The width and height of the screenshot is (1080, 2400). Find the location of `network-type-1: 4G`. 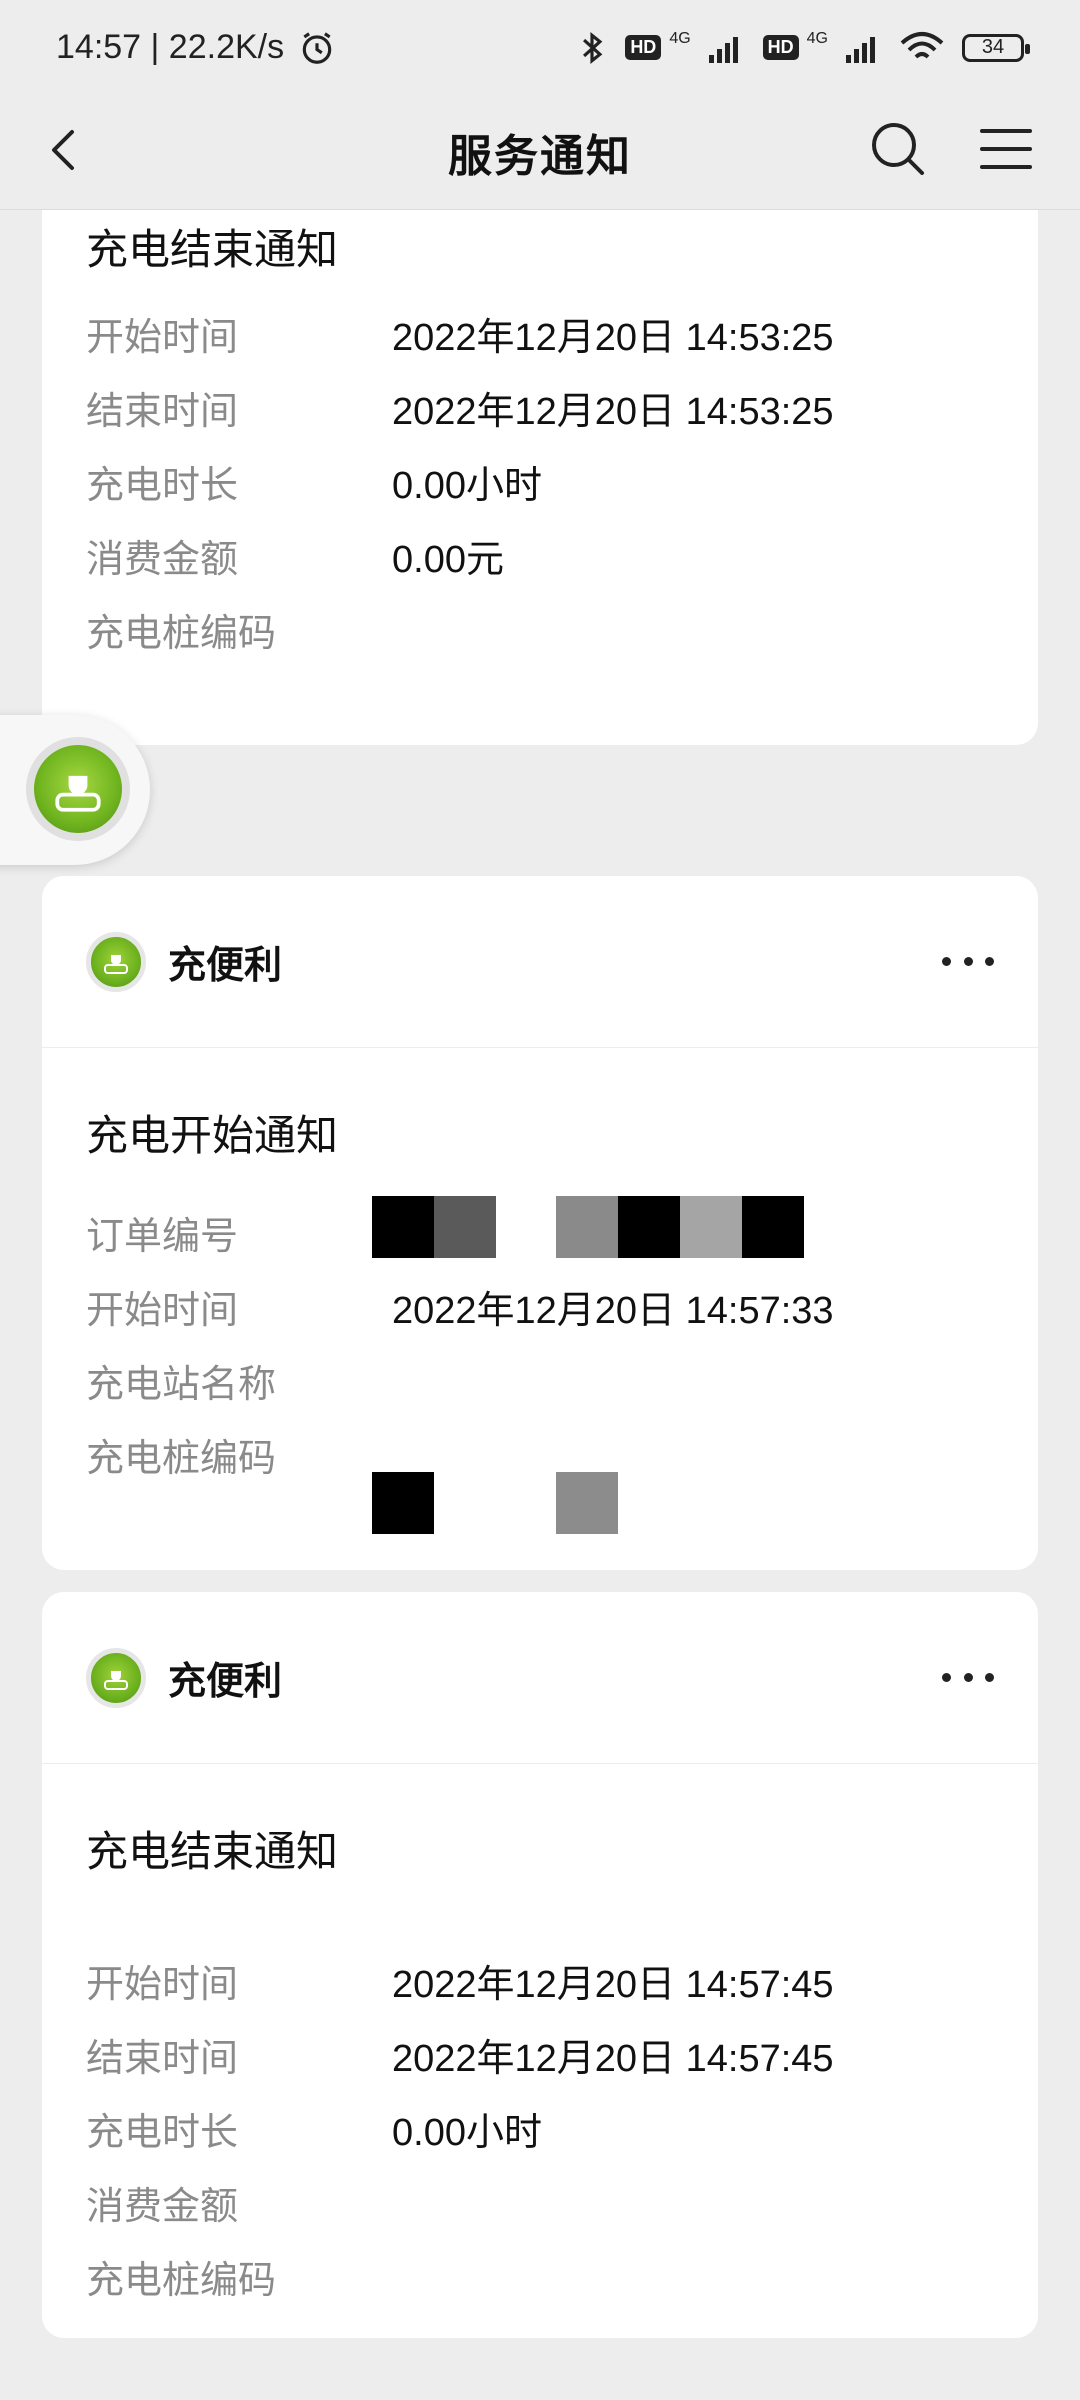

network-type-1: 4G is located at coordinates (680, 38).